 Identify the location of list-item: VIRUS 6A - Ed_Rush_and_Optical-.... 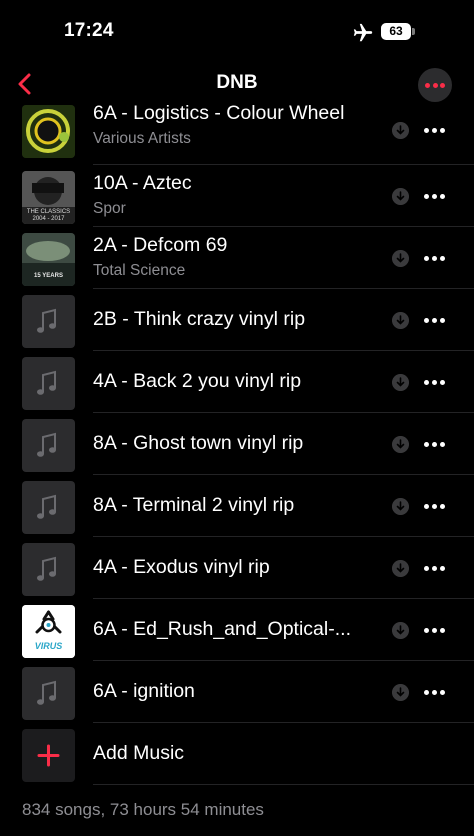
(237, 631).